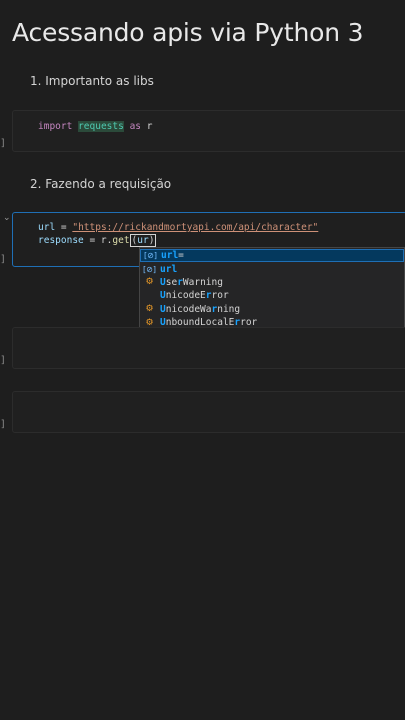 This screenshot has width=405, height=720. What do you see at coordinates (200, 309) in the screenshot?
I see `suggestion-label: UnicodeWarning` at bounding box center [200, 309].